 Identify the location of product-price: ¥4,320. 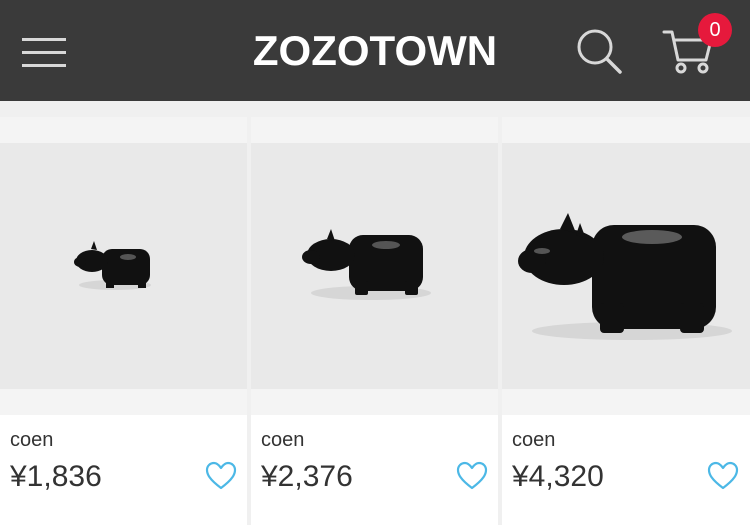
(558, 476).